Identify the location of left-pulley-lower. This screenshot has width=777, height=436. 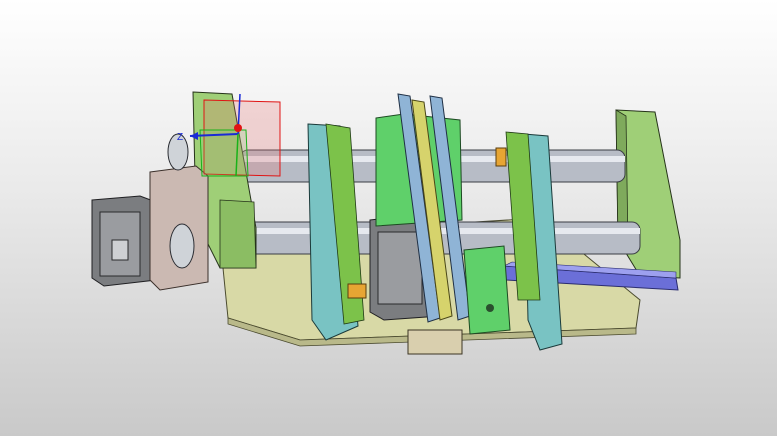
(182, 246).